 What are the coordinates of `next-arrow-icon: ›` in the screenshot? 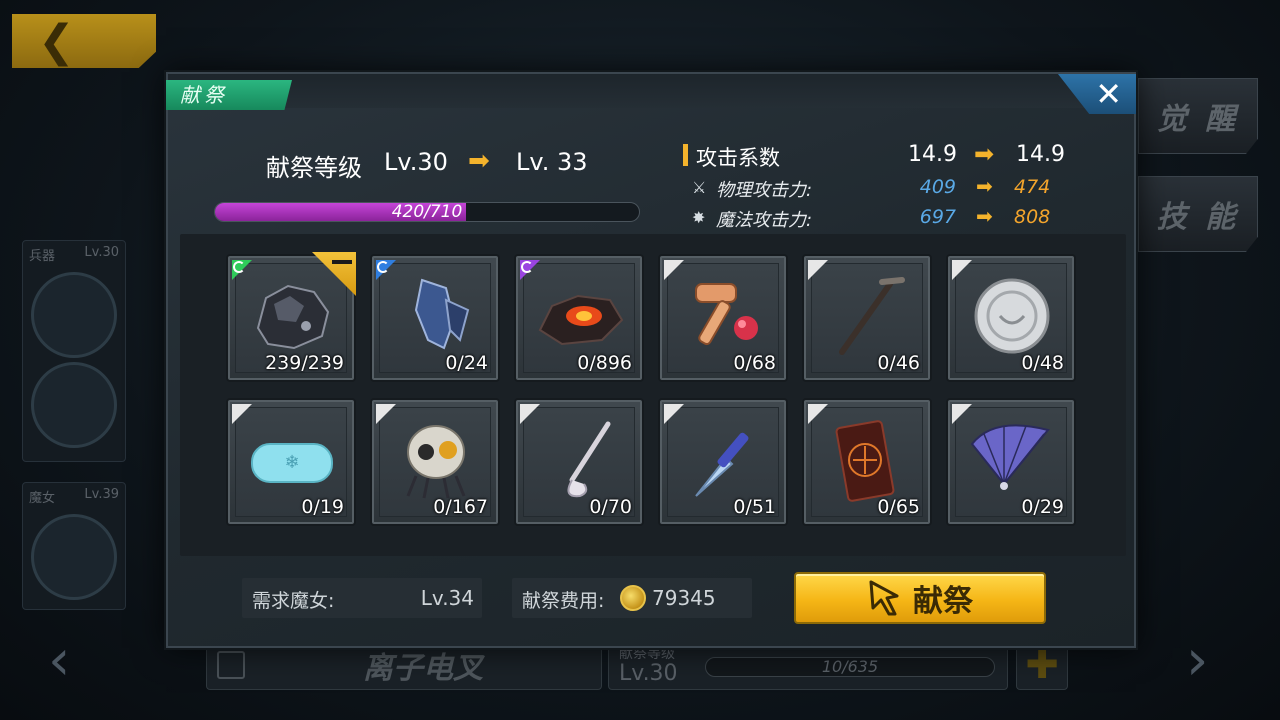 It's located at (1197, 660).